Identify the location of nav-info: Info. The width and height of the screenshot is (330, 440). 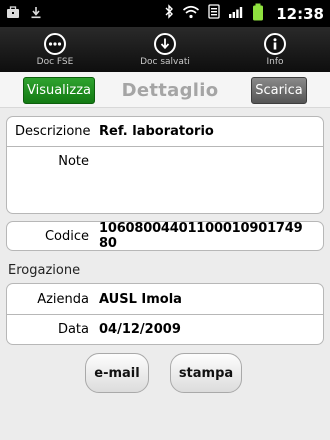
(275, 49).